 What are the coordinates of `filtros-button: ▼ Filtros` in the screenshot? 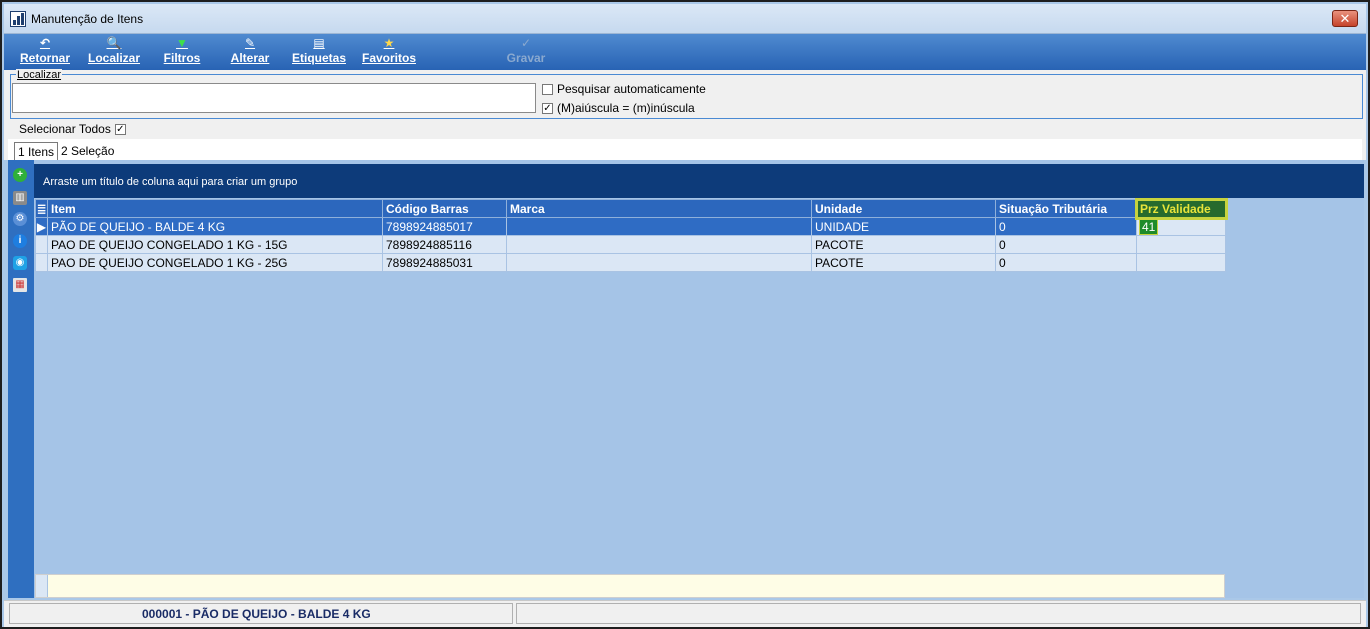 It's located at (182, 51).